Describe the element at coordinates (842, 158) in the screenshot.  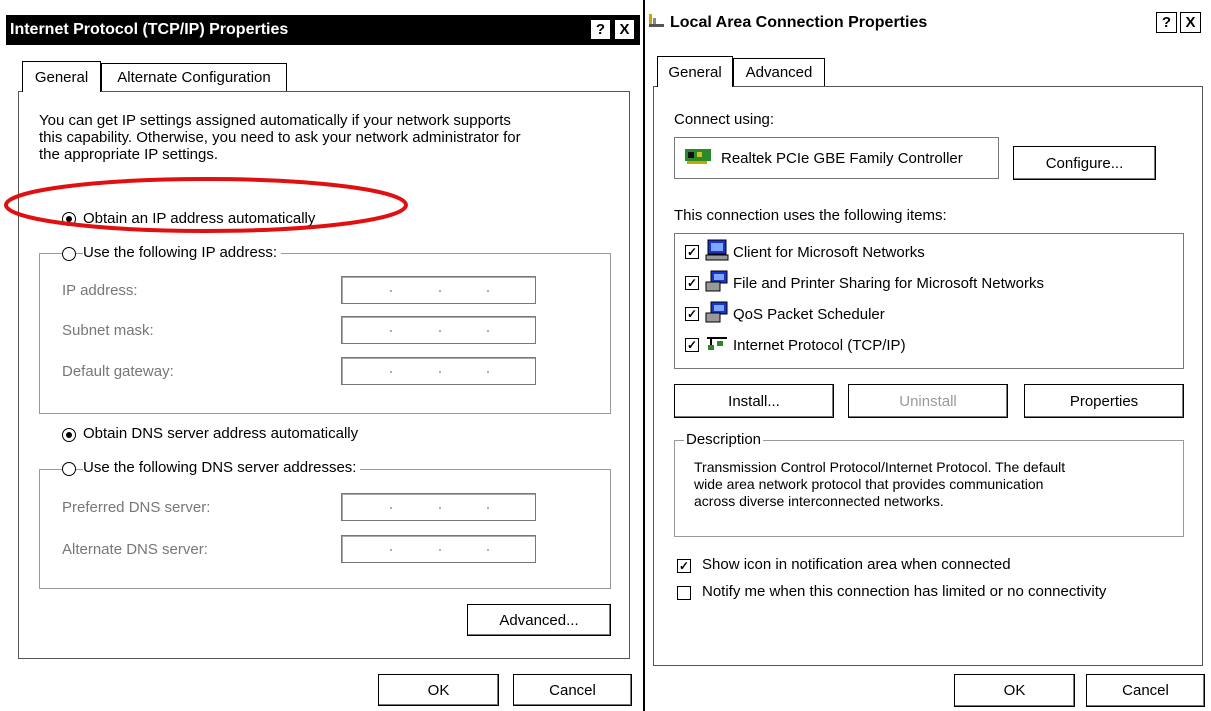
I see `adapter-name: Realtek PCIe GBE Family Controller` at that location.